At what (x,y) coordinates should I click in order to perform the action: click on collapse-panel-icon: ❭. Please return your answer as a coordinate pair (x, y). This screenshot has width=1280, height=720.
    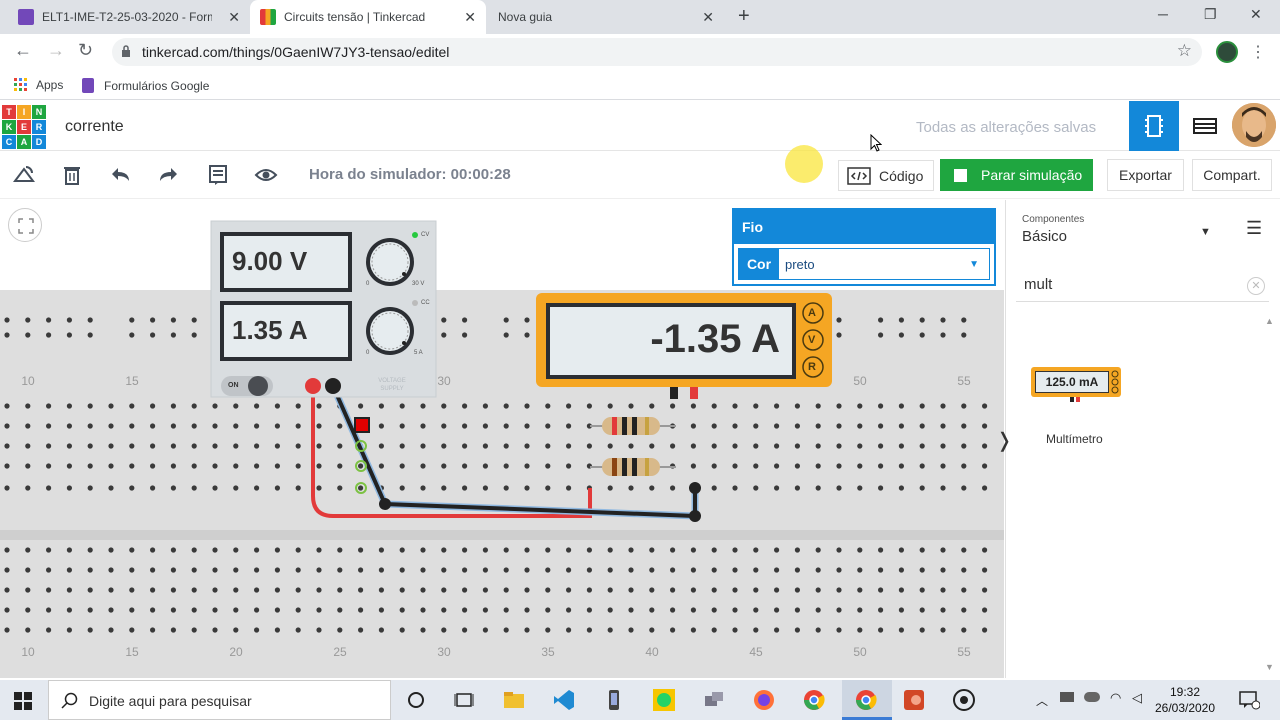
    Looking at the image, I should click on (1004, 440).